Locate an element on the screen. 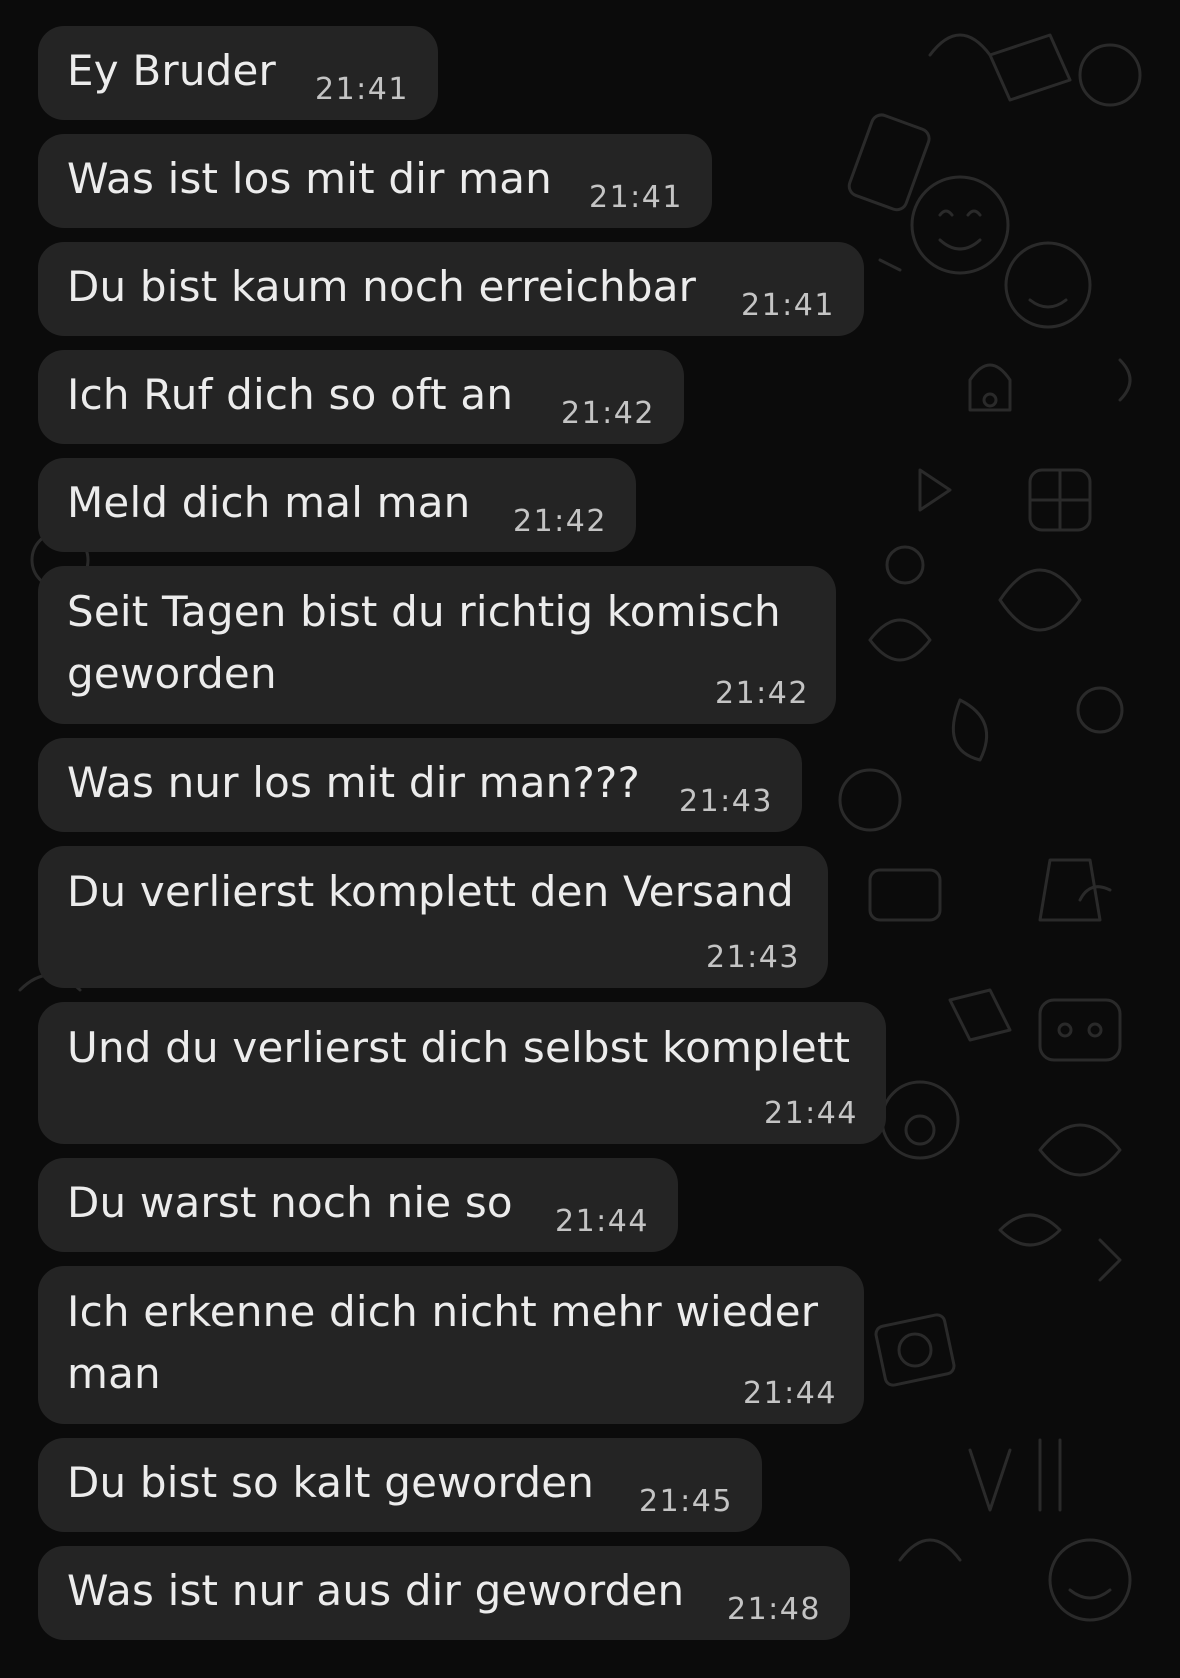  message-bubble: Was ist los mit dir man 21:41 is located at coordinates (375, 181).